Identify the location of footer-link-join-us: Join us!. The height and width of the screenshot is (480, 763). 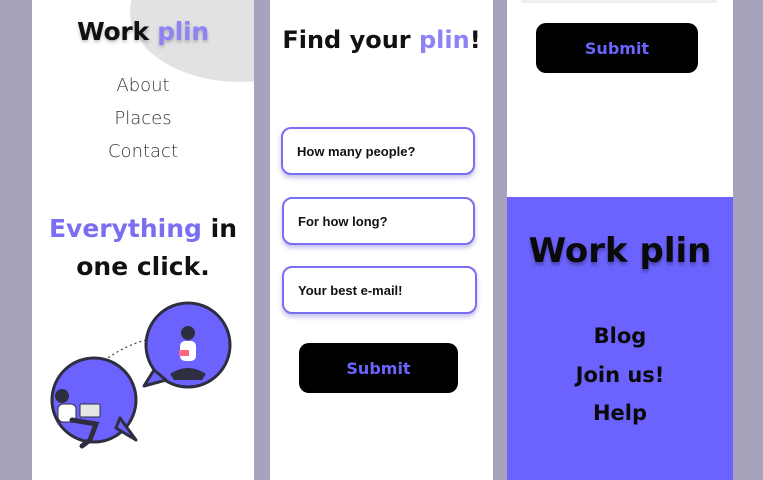
(620, 375).